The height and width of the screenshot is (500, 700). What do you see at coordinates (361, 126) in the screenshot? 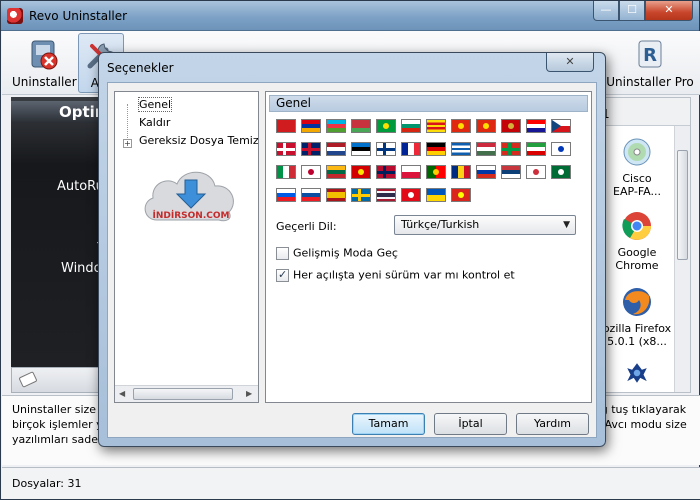
I see `flag-belarus-icon` at bounding box center [361, 126].